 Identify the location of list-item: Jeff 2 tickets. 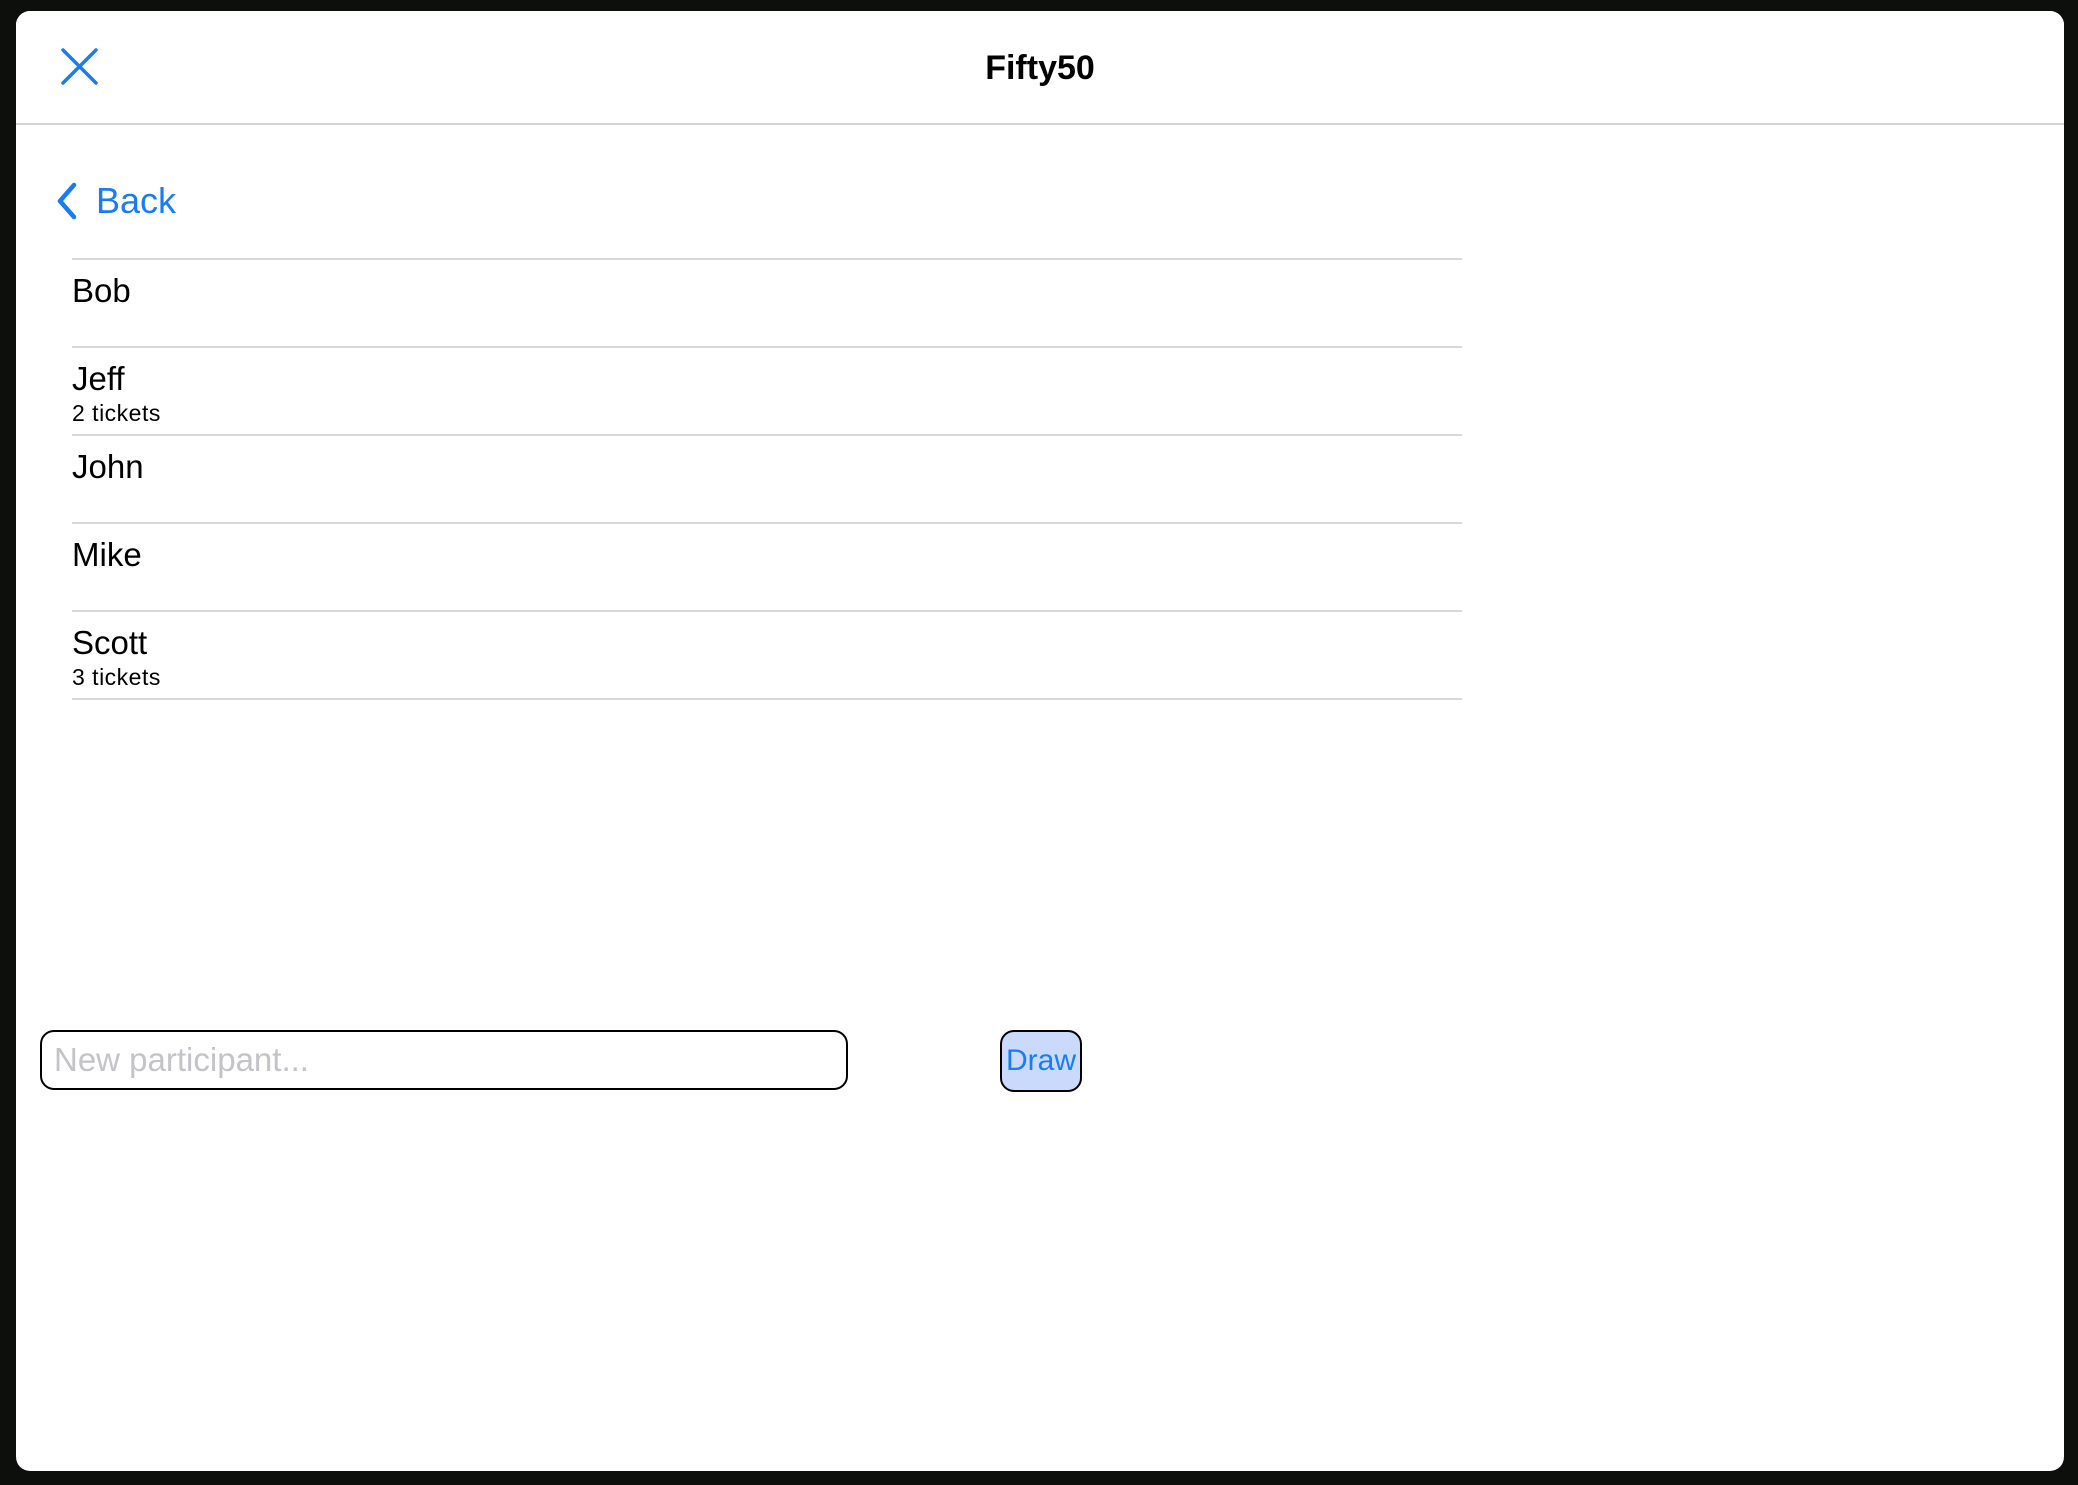
(767, 392).